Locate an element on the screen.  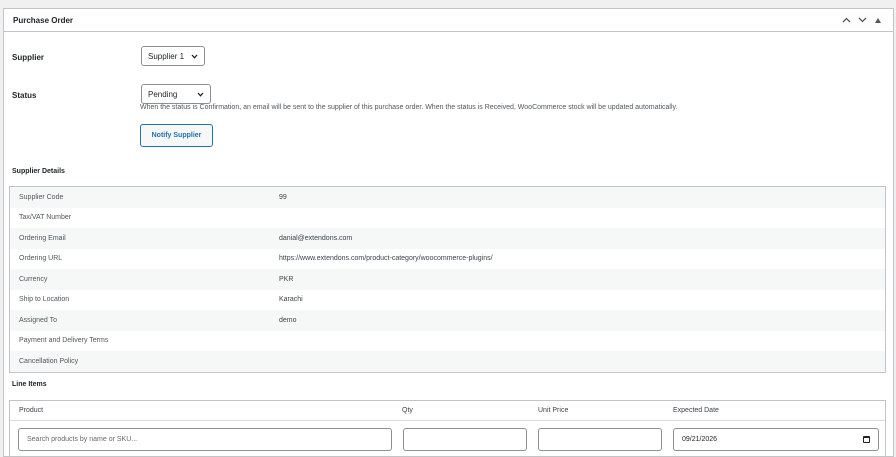
calendar-icon is located at coordinates (866, 439).